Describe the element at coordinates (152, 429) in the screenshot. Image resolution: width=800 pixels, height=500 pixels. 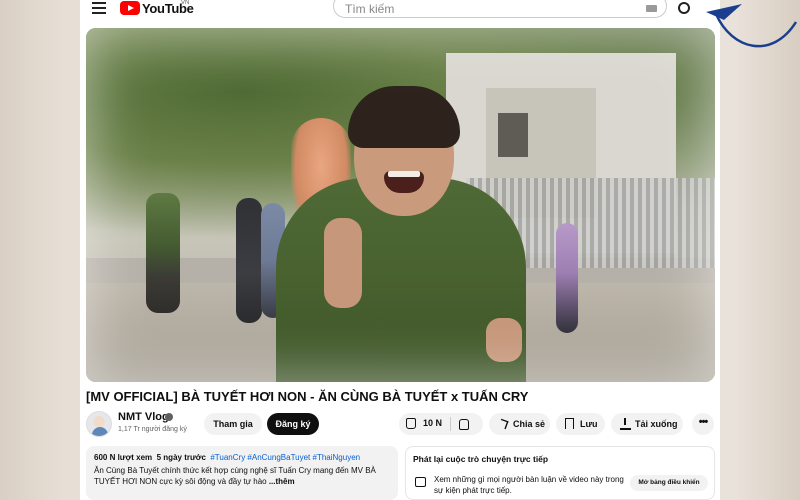
I see `subscriber-count: 1,17 Tr người đăng ký` at that location.